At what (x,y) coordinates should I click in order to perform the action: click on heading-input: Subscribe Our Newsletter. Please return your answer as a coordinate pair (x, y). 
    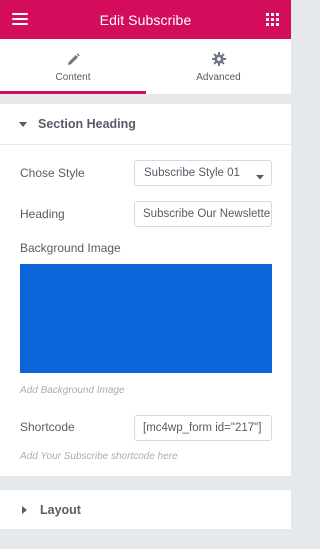
    Looking at the image, I should click on (203, 214).